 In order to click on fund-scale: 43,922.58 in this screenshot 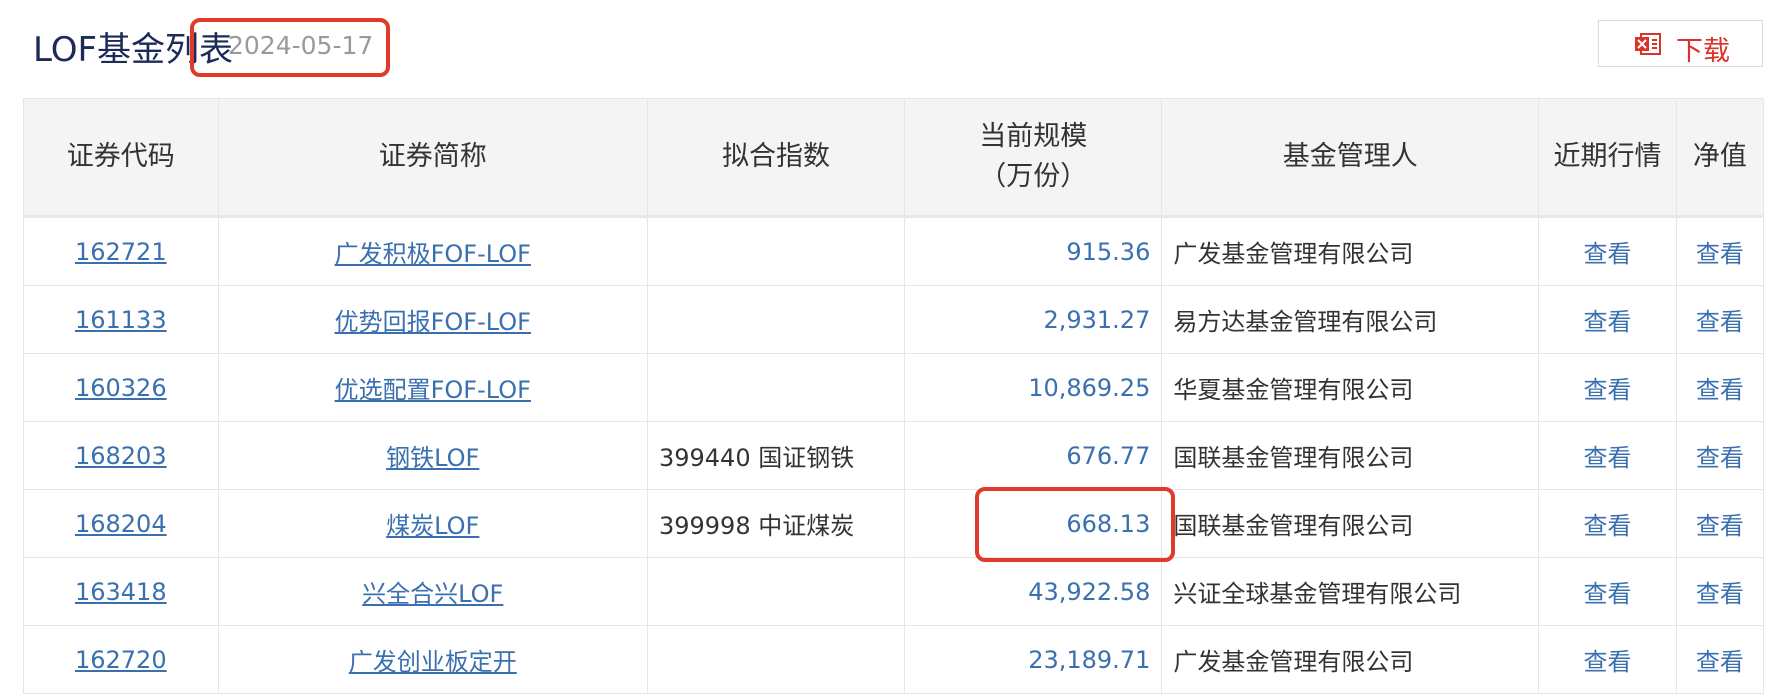, I will do `click(1033, 591)`.